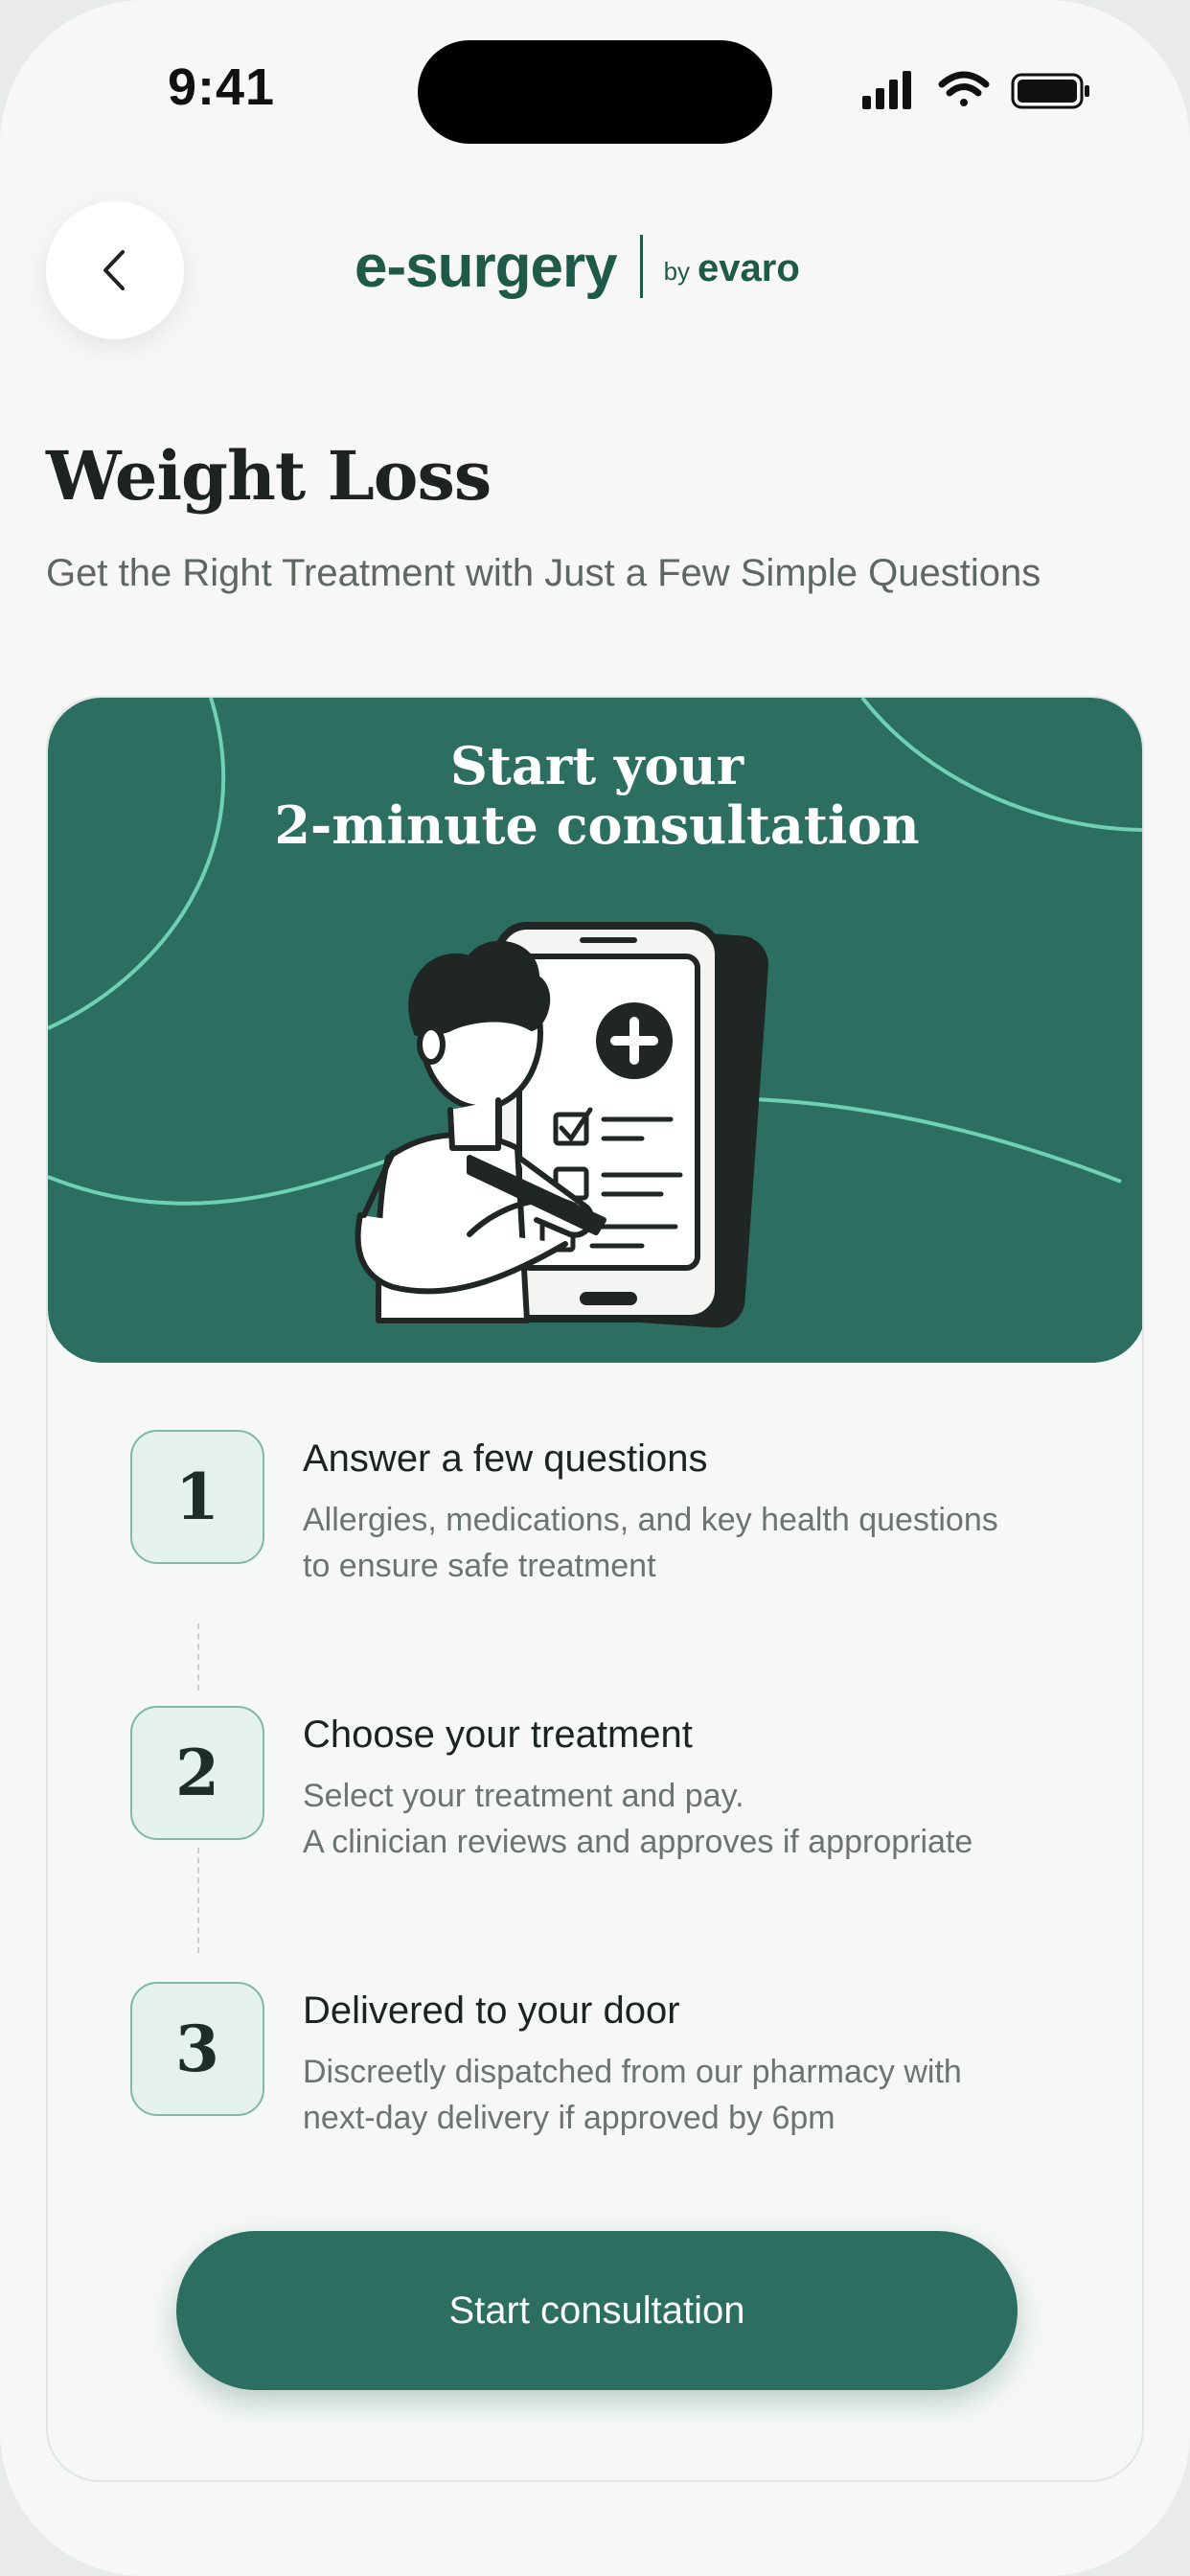 The image size is (1190, 2576). I want to click on status-time: 9:41, so click(222, 87).